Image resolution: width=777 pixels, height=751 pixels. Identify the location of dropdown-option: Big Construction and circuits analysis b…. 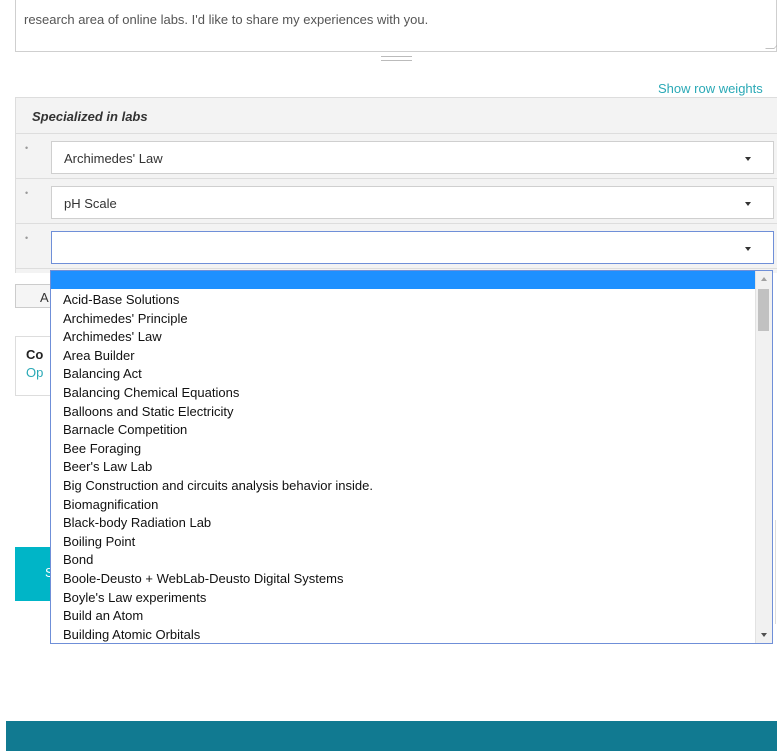
(218, 486).